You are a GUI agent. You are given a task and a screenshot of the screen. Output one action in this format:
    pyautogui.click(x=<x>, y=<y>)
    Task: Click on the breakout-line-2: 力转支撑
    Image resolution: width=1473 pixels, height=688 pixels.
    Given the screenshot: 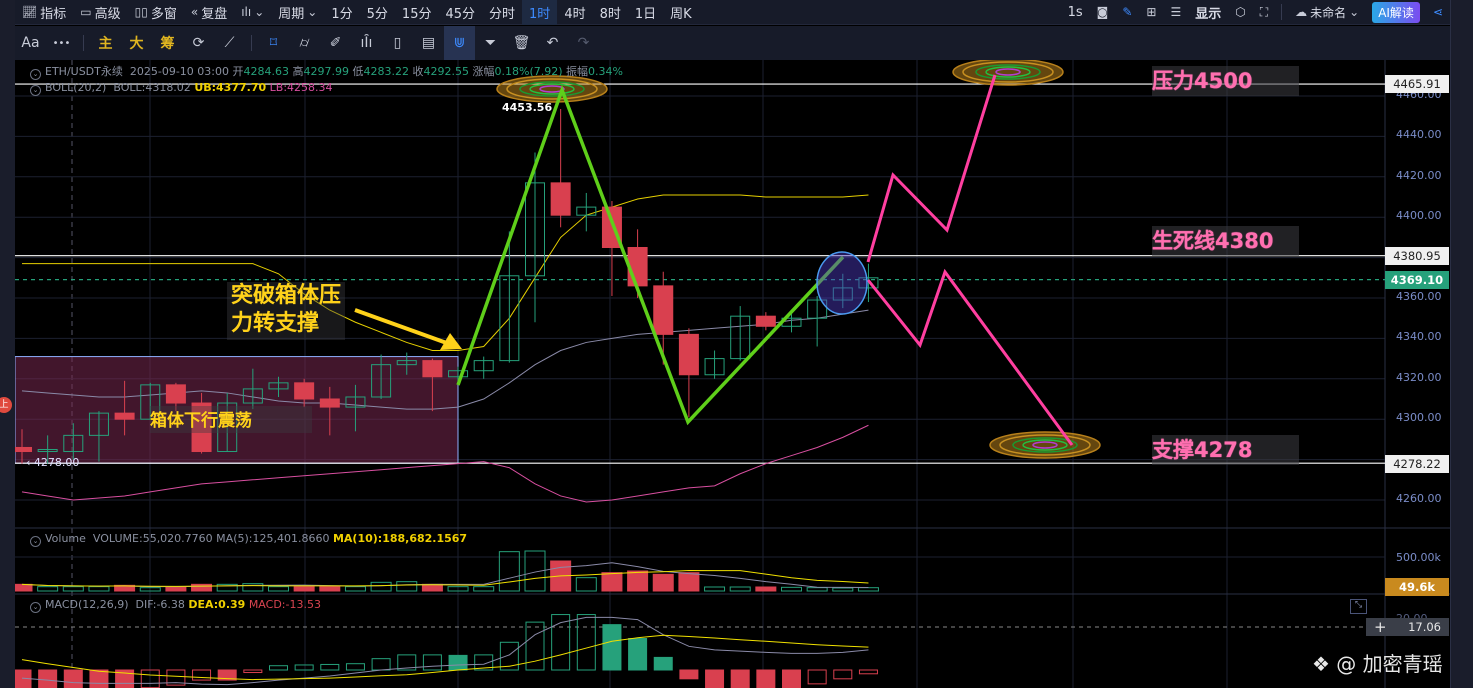 What is the action you would take?
    pyautogui.click(x=275, y=323)
    